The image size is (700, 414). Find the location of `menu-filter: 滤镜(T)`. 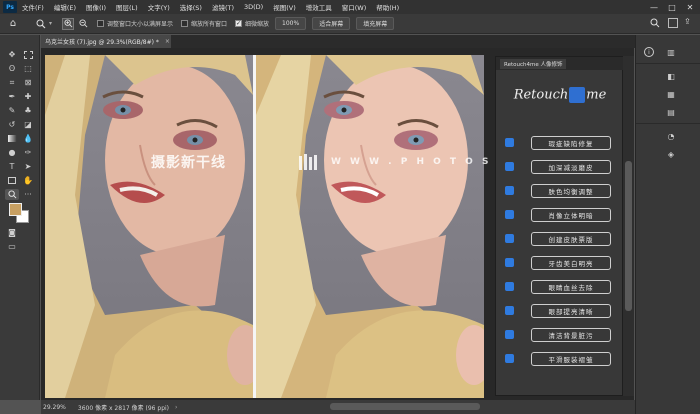

menu-filter: 滤镜(T) is located at coordinates (223, 7).